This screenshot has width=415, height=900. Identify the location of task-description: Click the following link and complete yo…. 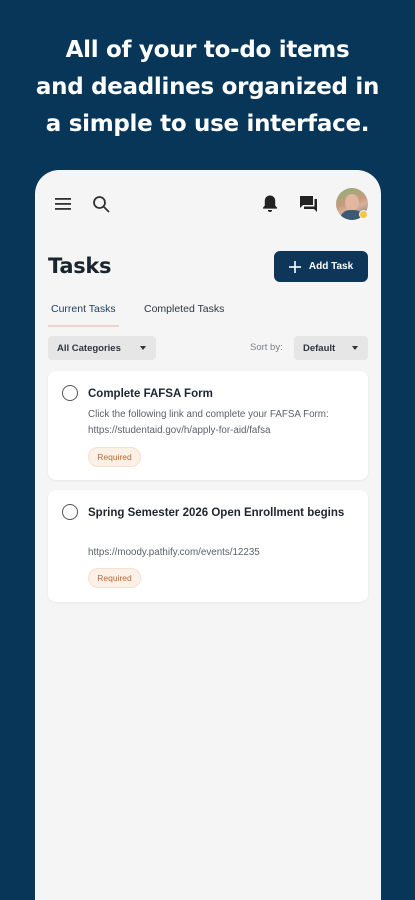
(208, 422).